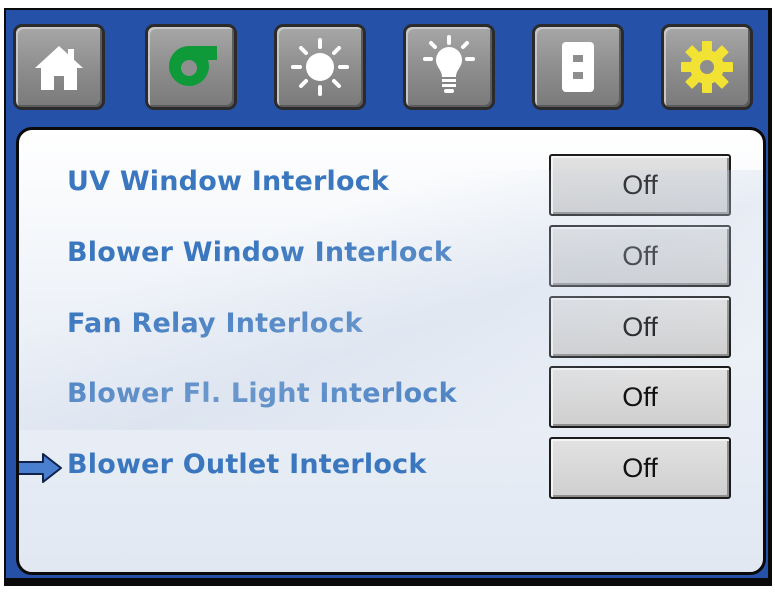 This screenshot has height=595, width=775. I want to click on interlock-row-blower-outlet: Blower Outlet Interlock Off, so click(391, 469).